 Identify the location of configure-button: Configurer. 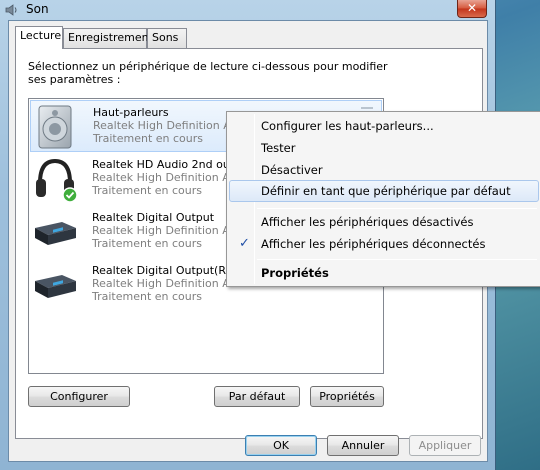
(79, 396).